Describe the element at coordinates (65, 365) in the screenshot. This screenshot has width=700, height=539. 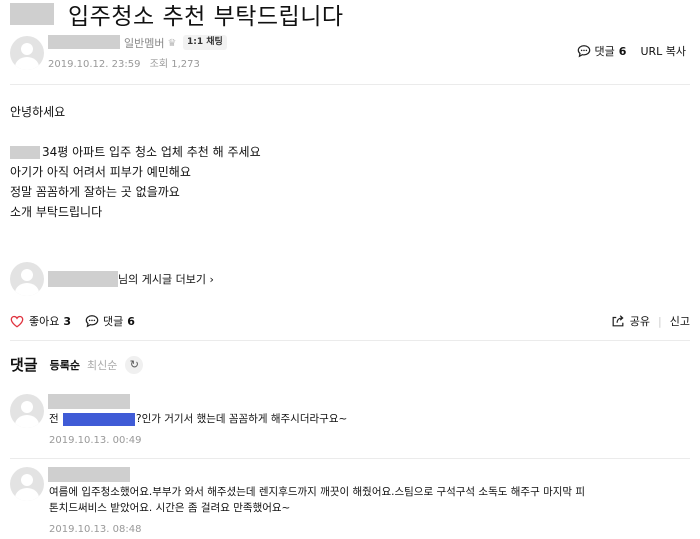
I see `sort-registered-tab: 등록순` at that location.